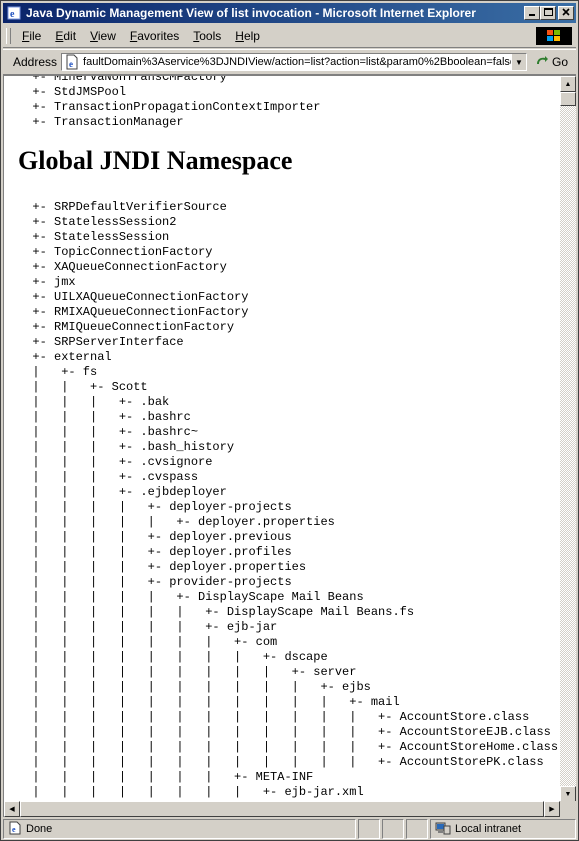  I want to click on address-box: e ▼, so click(294, 62).